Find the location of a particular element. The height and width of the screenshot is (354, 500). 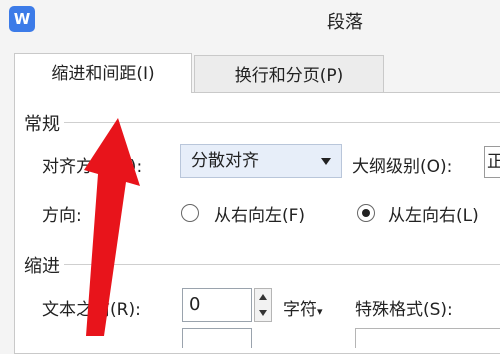

alignment-select-value: 分散对齐 is located at coordinates (225, 161).